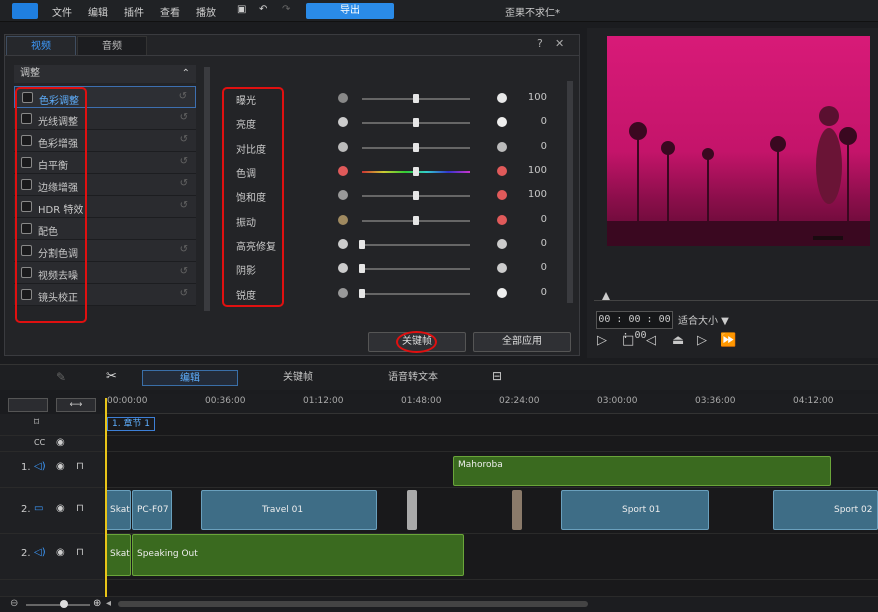 Image resolution: width=878 pixels, height=612 pixels. Describe the element at coordinates (350, 11) in the screenshot. I see `export-button: 导出` at that location.